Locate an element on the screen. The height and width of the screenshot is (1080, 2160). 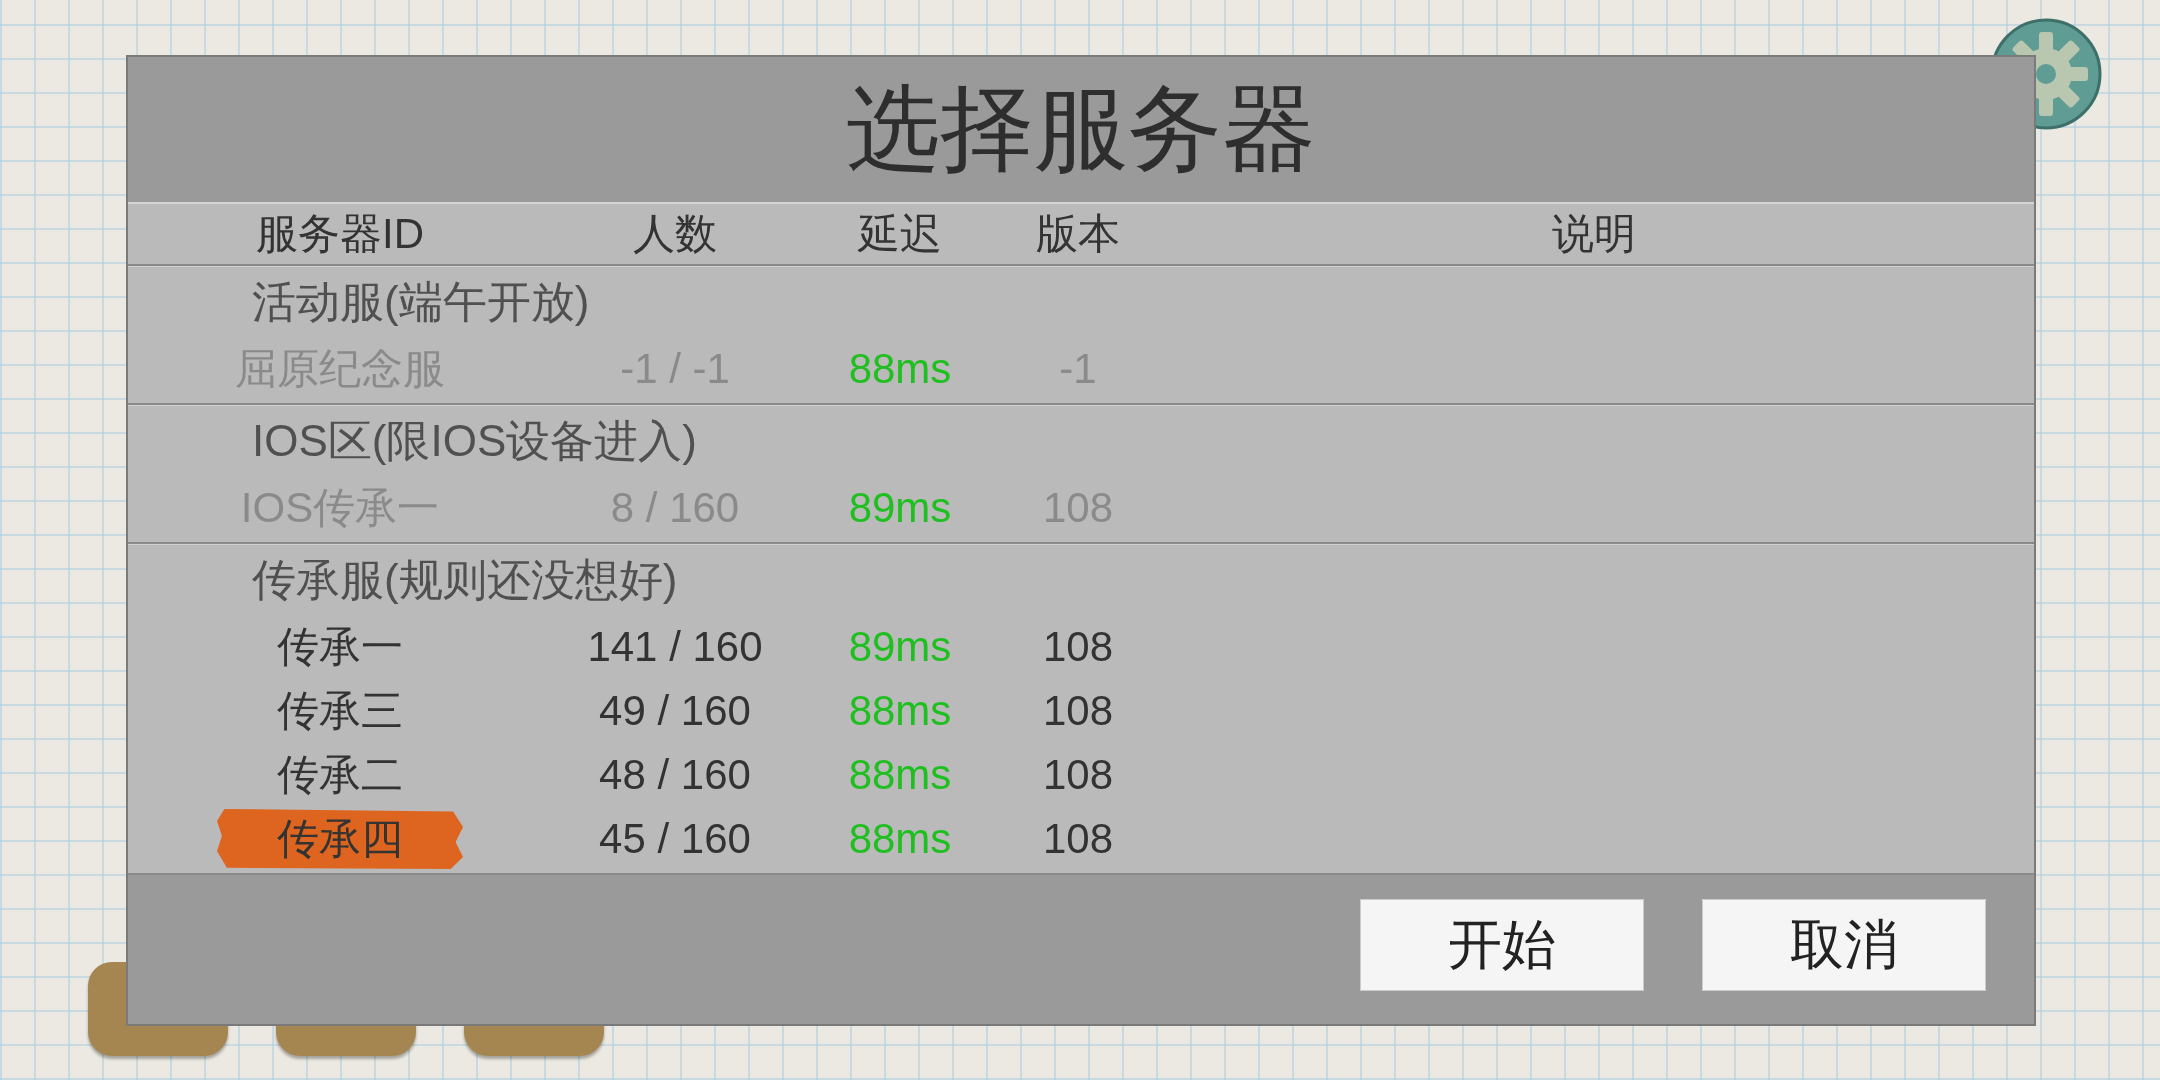
server-name: 传承一 is located at coordinates (340, 647).